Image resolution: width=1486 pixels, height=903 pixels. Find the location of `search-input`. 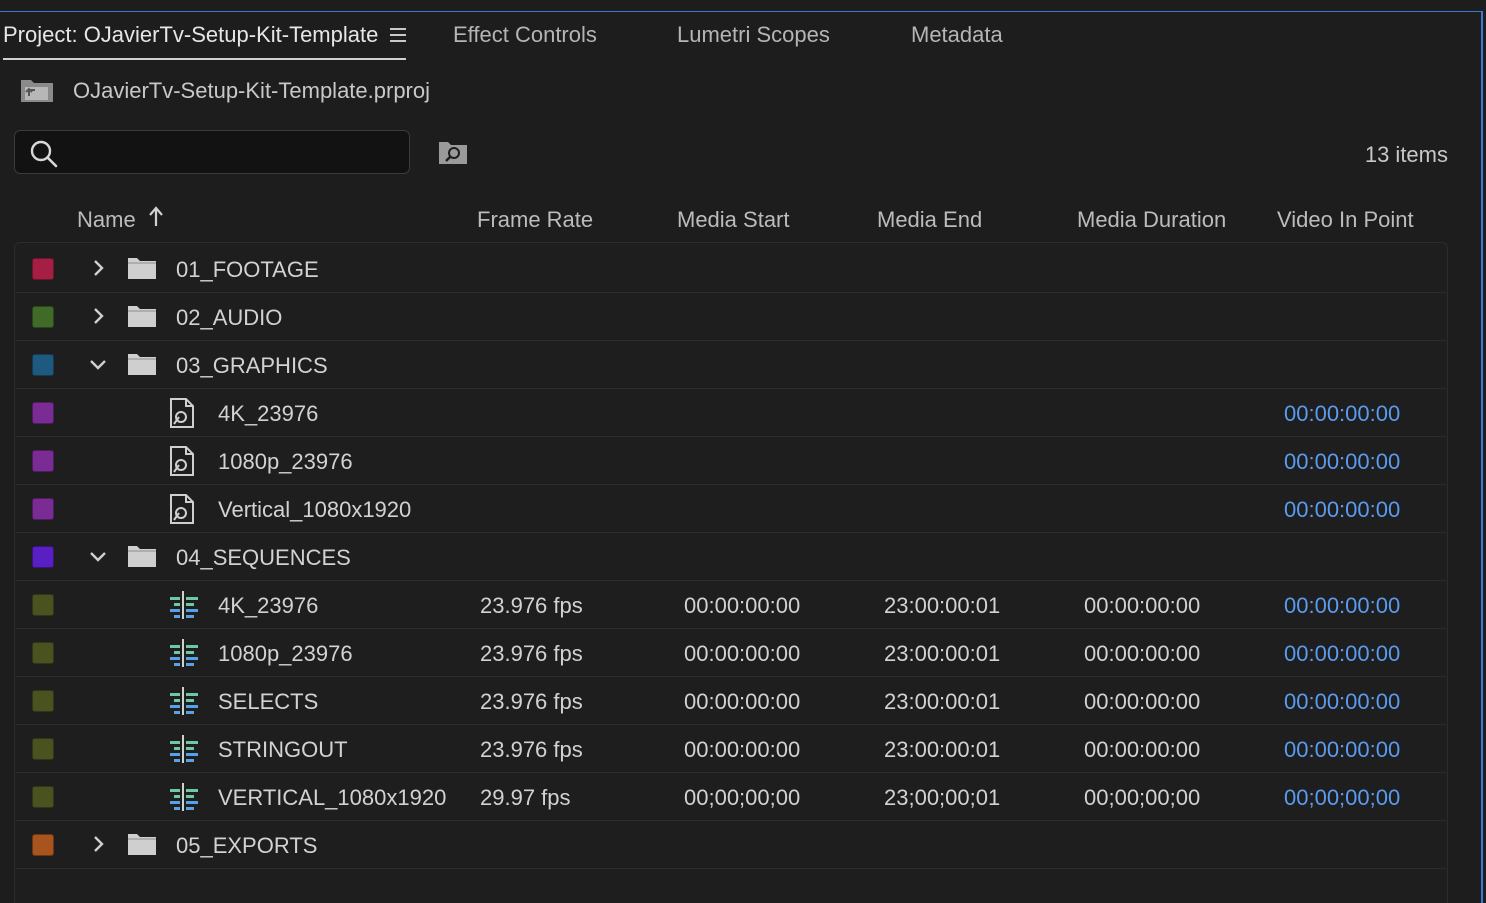

search-input is located at coordinates (237, 153).